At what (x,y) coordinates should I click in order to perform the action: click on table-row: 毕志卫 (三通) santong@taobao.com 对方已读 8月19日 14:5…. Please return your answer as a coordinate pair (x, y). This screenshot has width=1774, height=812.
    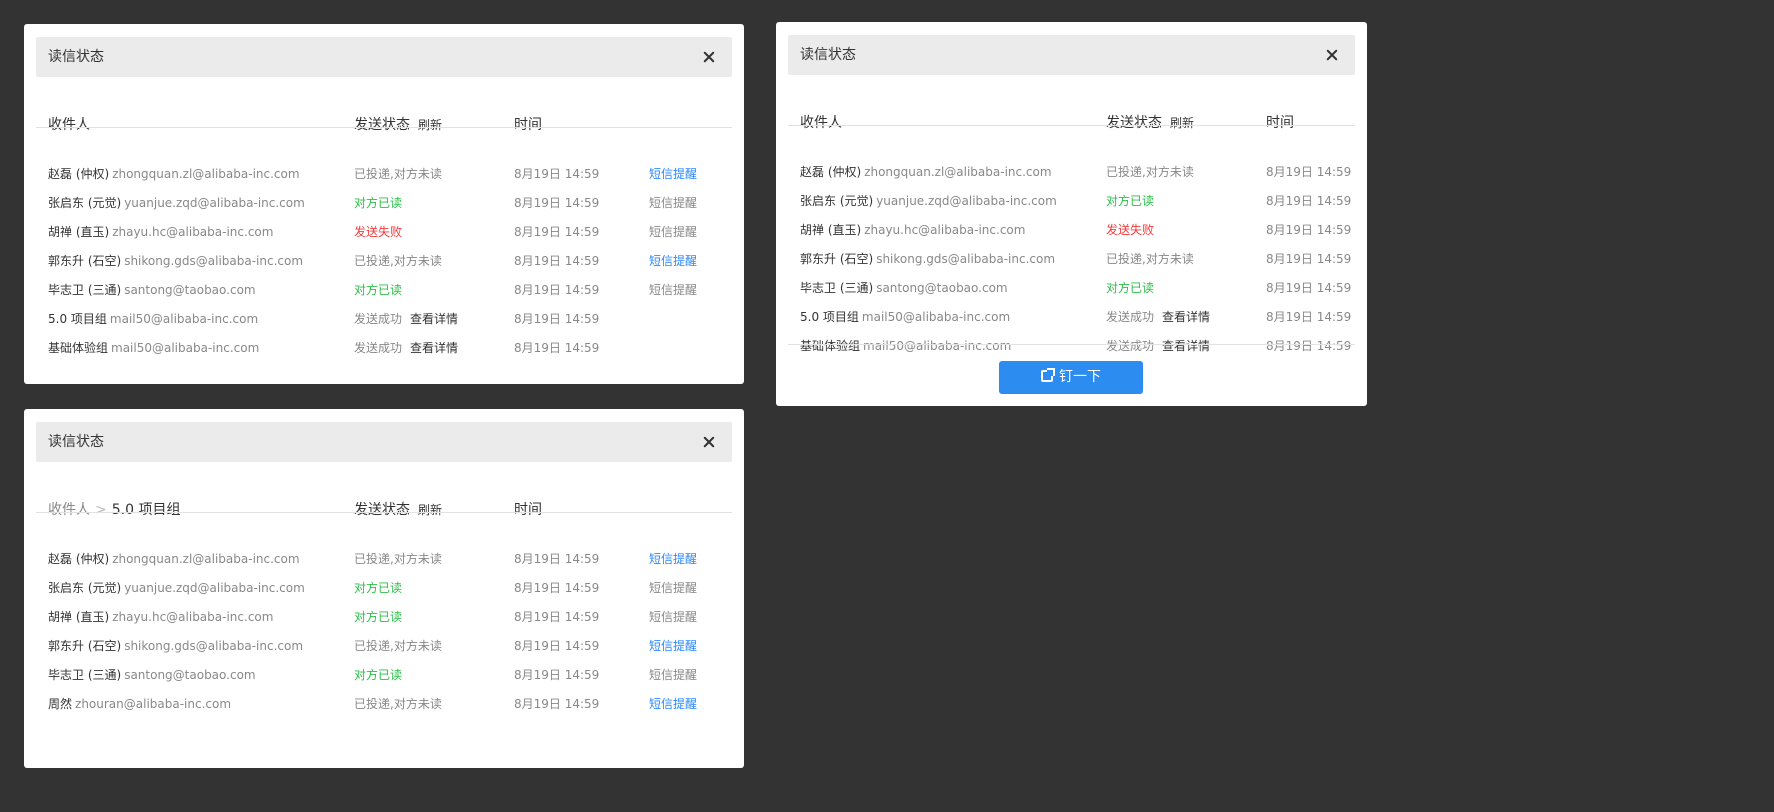
    Looking at the image, I should click on (1071, 288).